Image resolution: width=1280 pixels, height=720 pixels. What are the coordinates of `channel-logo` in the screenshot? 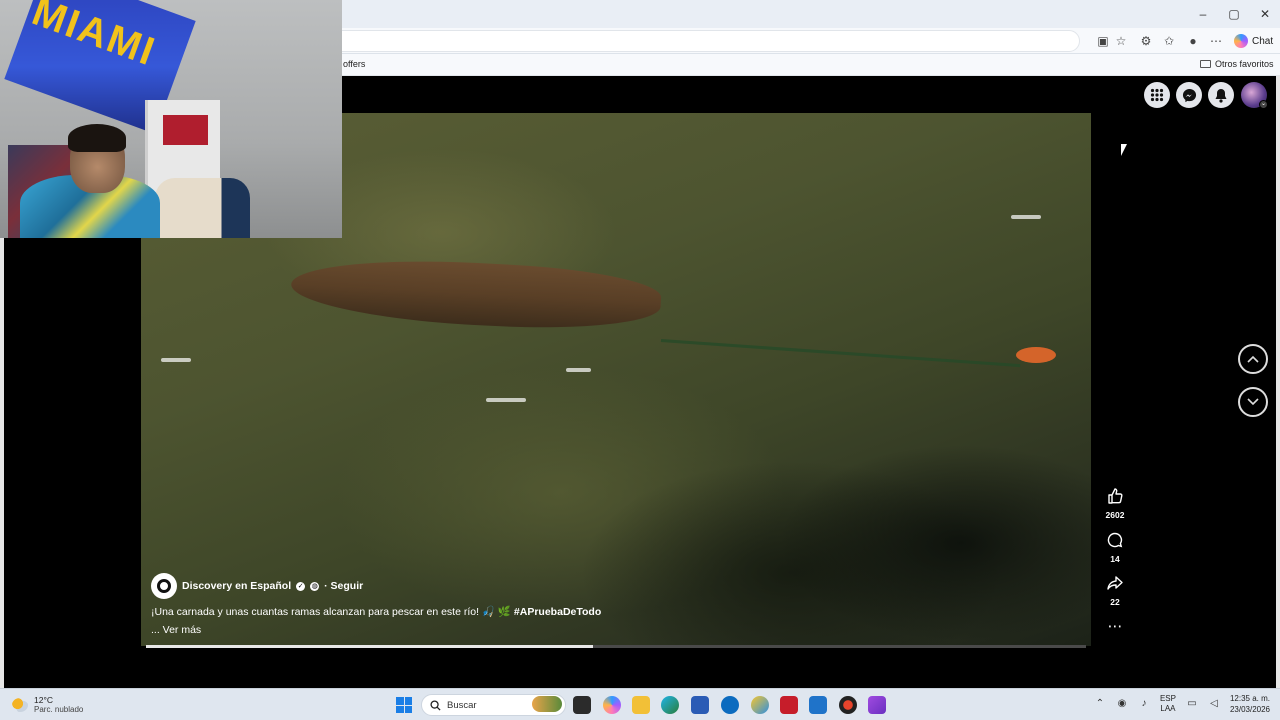 It's located at (164, 586).